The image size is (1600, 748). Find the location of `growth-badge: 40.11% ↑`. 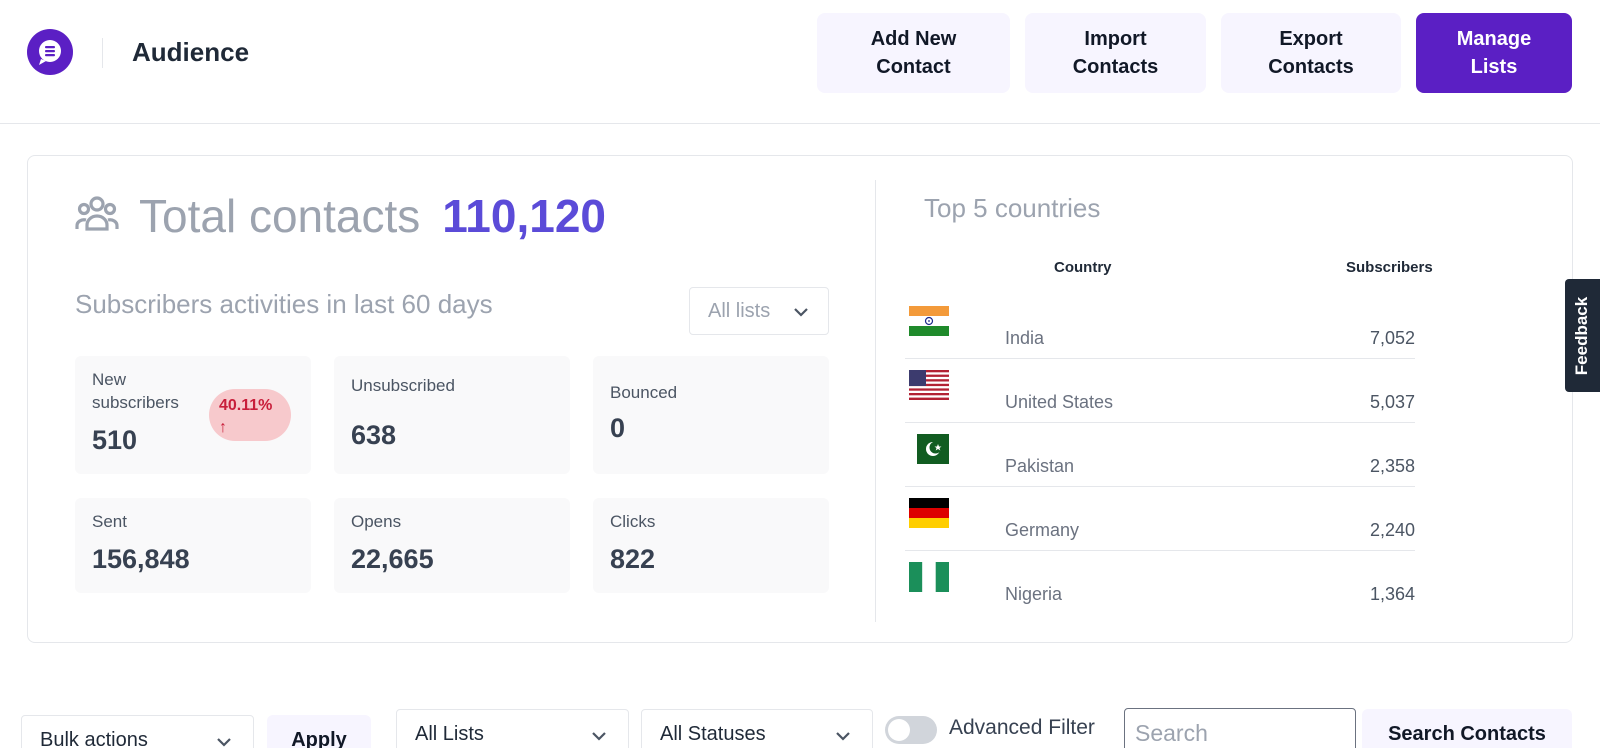

growth-badge: 40.11% ↑ is located at coordinates (250, 415).